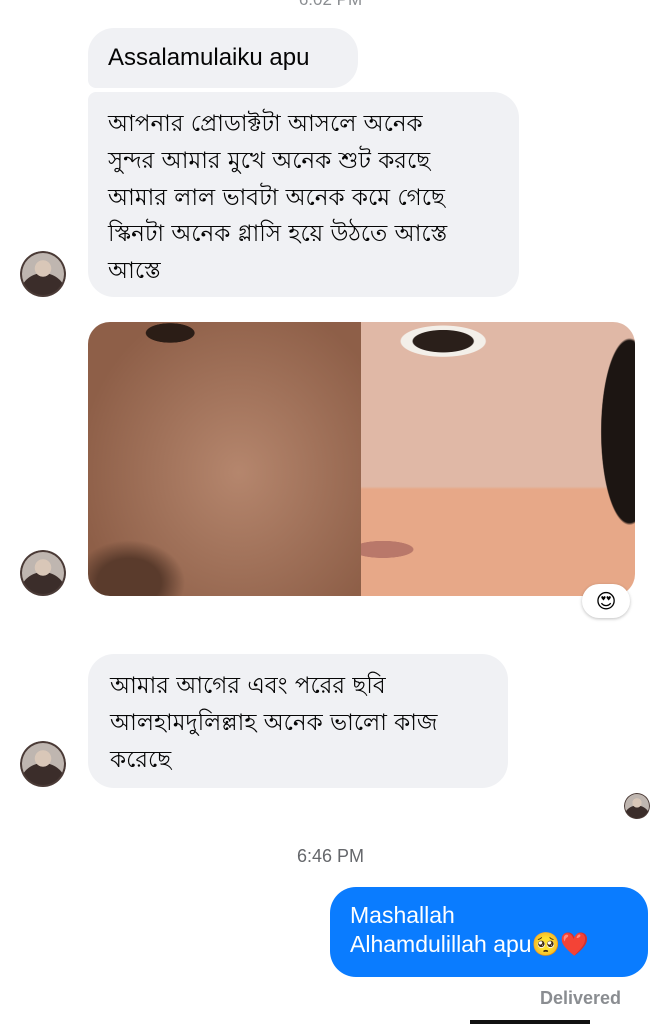 This screenshot has width=661, height=1024. What do you see at coordinates (530, 1022) in the screenshot?
I see `home-indicator` at bounding box center [530, 1022].